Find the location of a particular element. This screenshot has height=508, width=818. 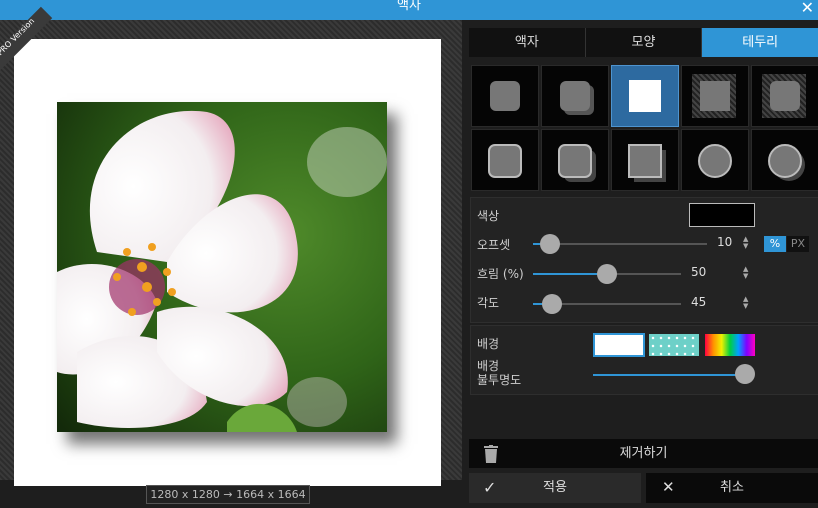

tab-bar: 액자 모양 테두리 is located at coordinates (643, 42).